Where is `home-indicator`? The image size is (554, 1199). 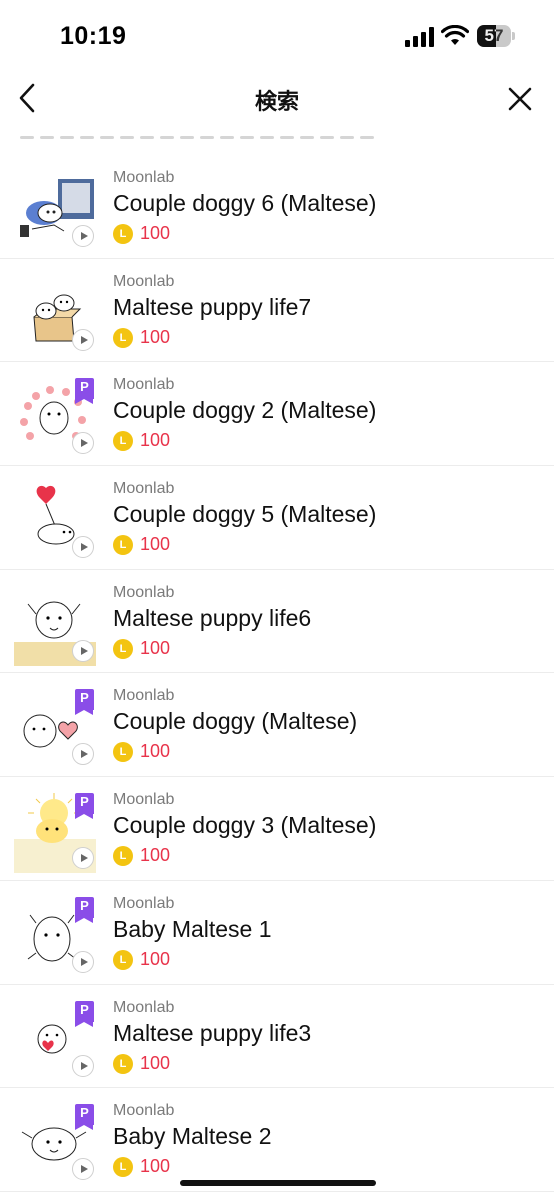 home-indicator is located at coordinates (278, 1183).